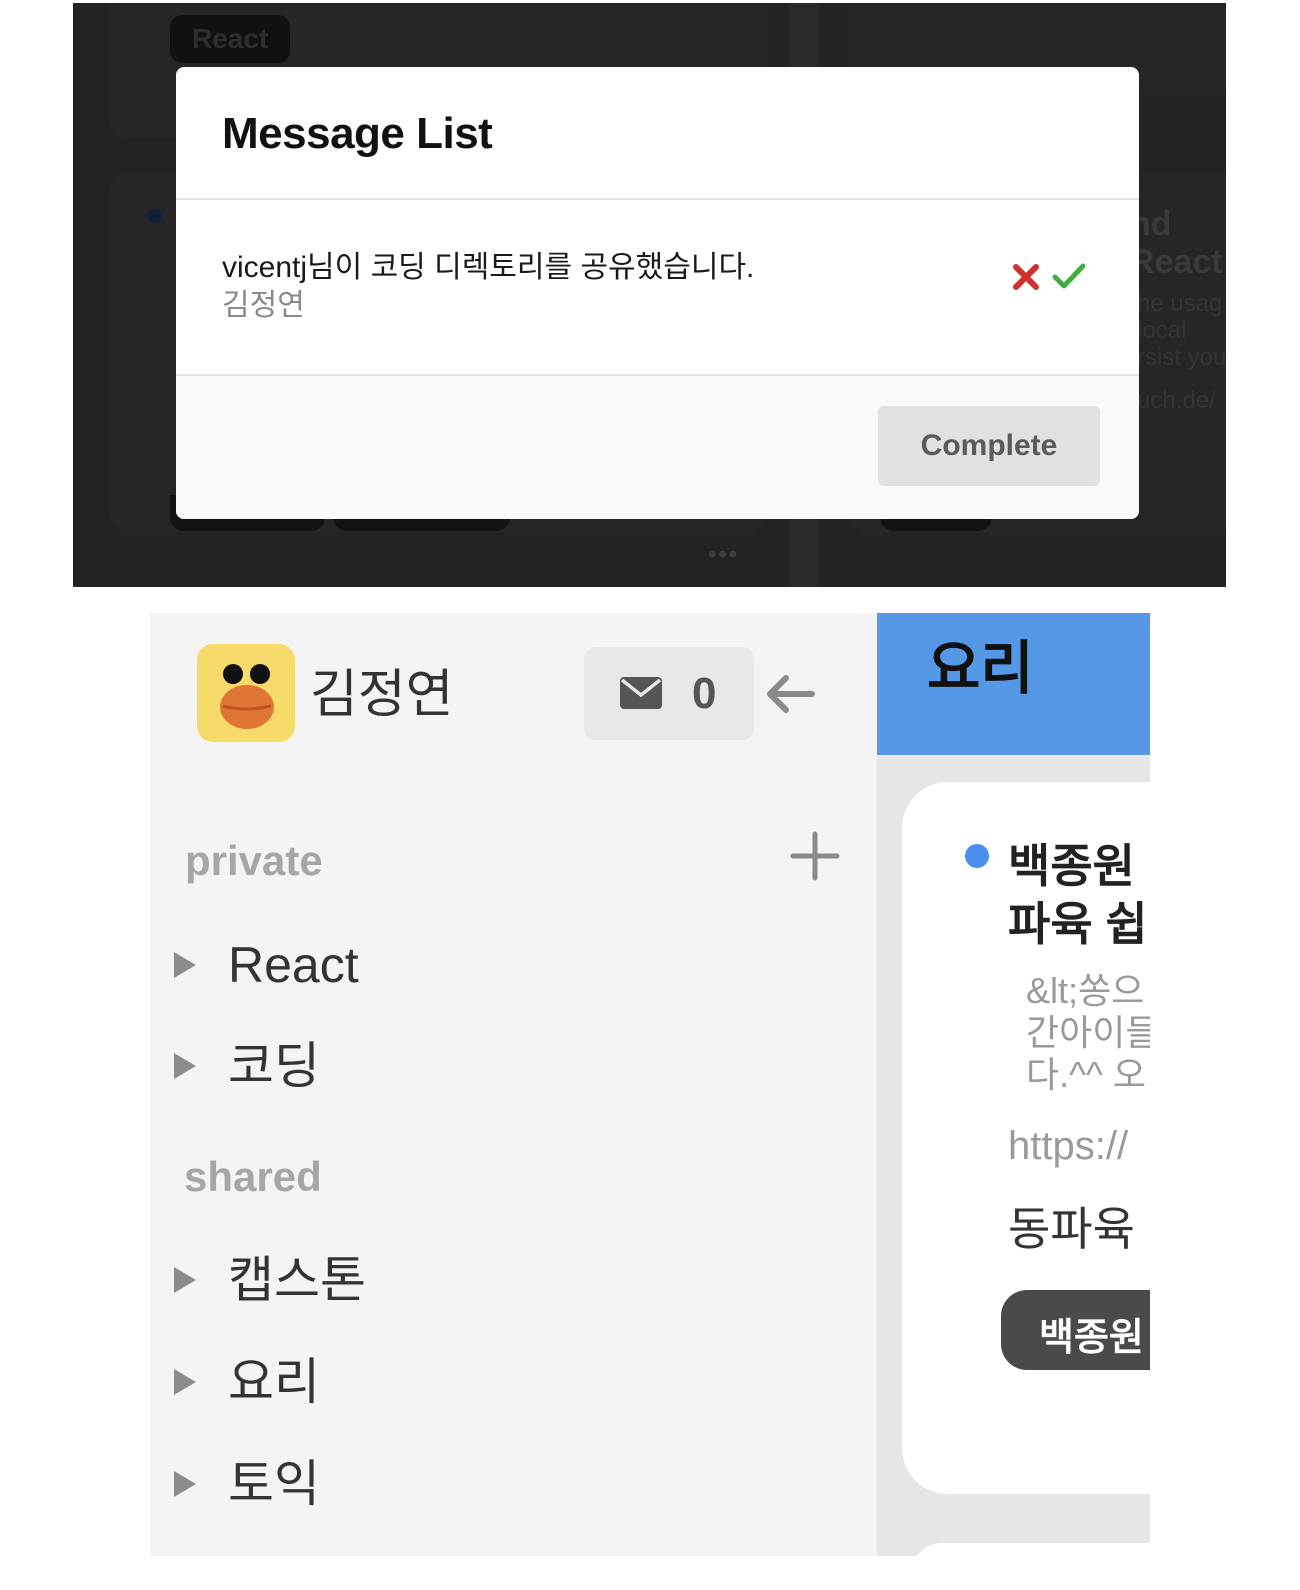 The image size is (1300, 1590). What do you see at coordinates (724, 554) in the screenshot?
I see `background-more-dots: •••` at bounding box center [724, 554].